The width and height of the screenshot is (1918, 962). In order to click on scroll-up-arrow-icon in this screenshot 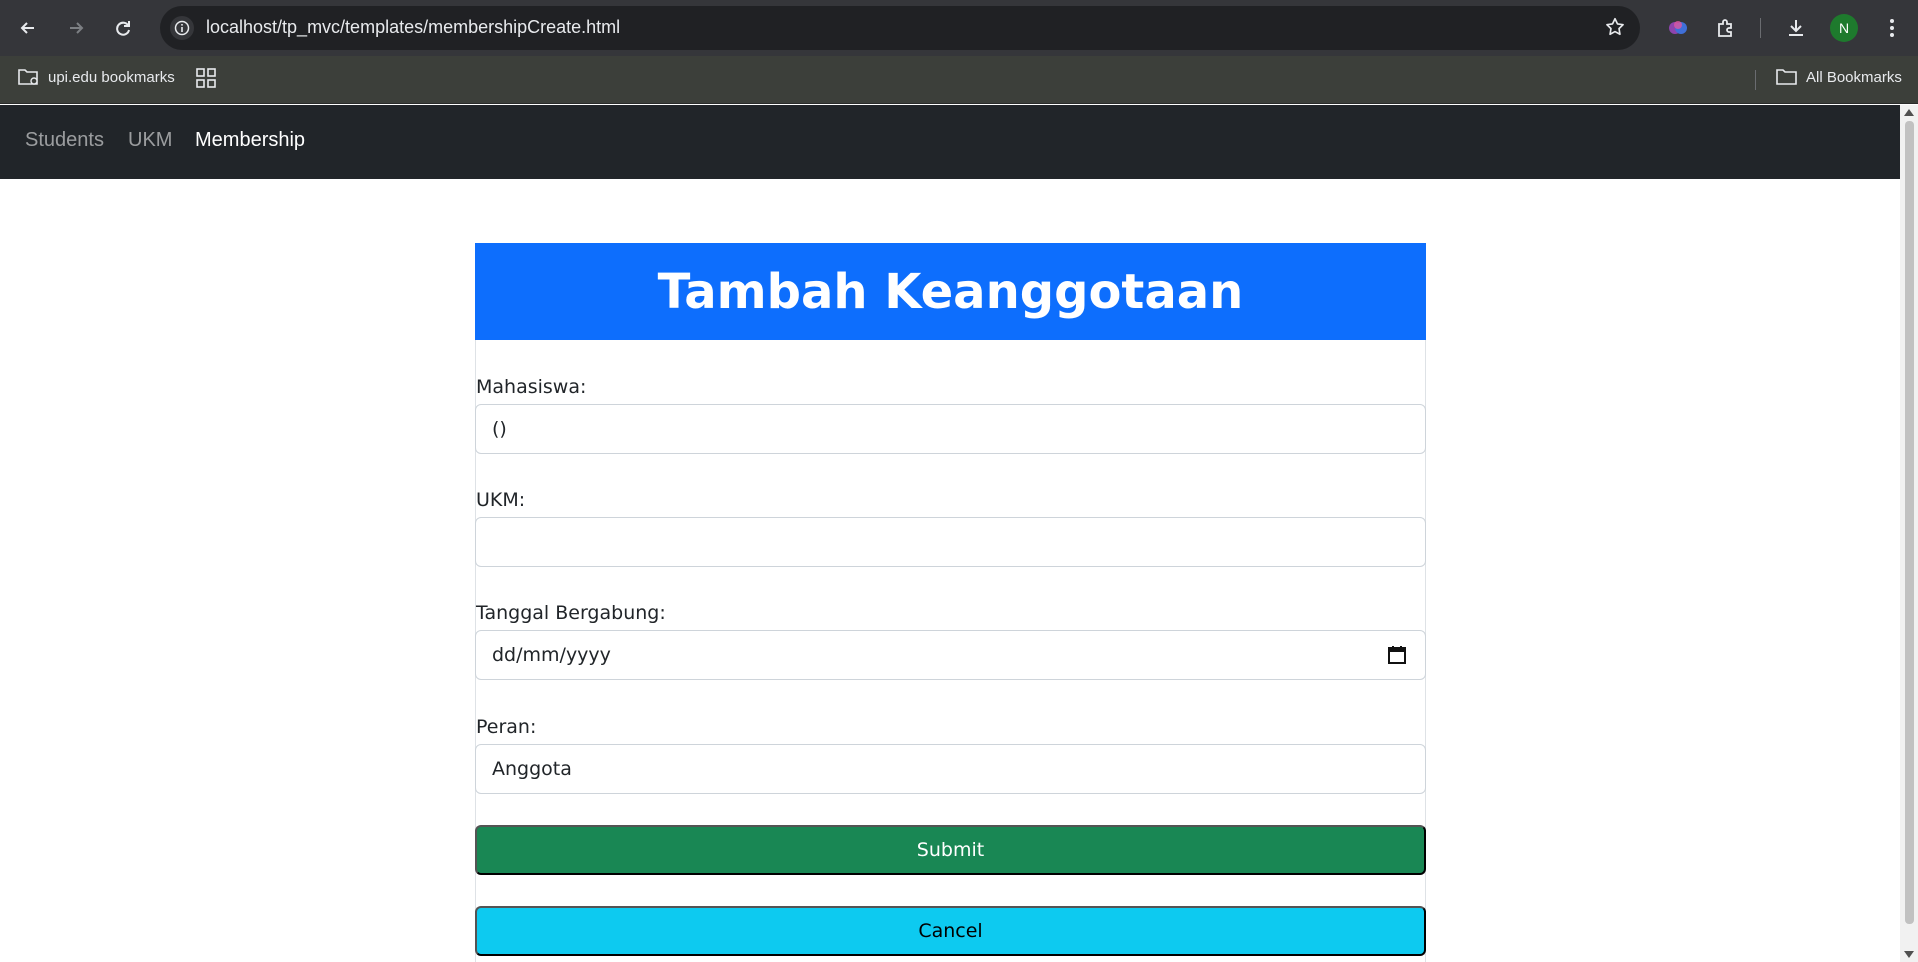, I will do `click(1909, 112)`.